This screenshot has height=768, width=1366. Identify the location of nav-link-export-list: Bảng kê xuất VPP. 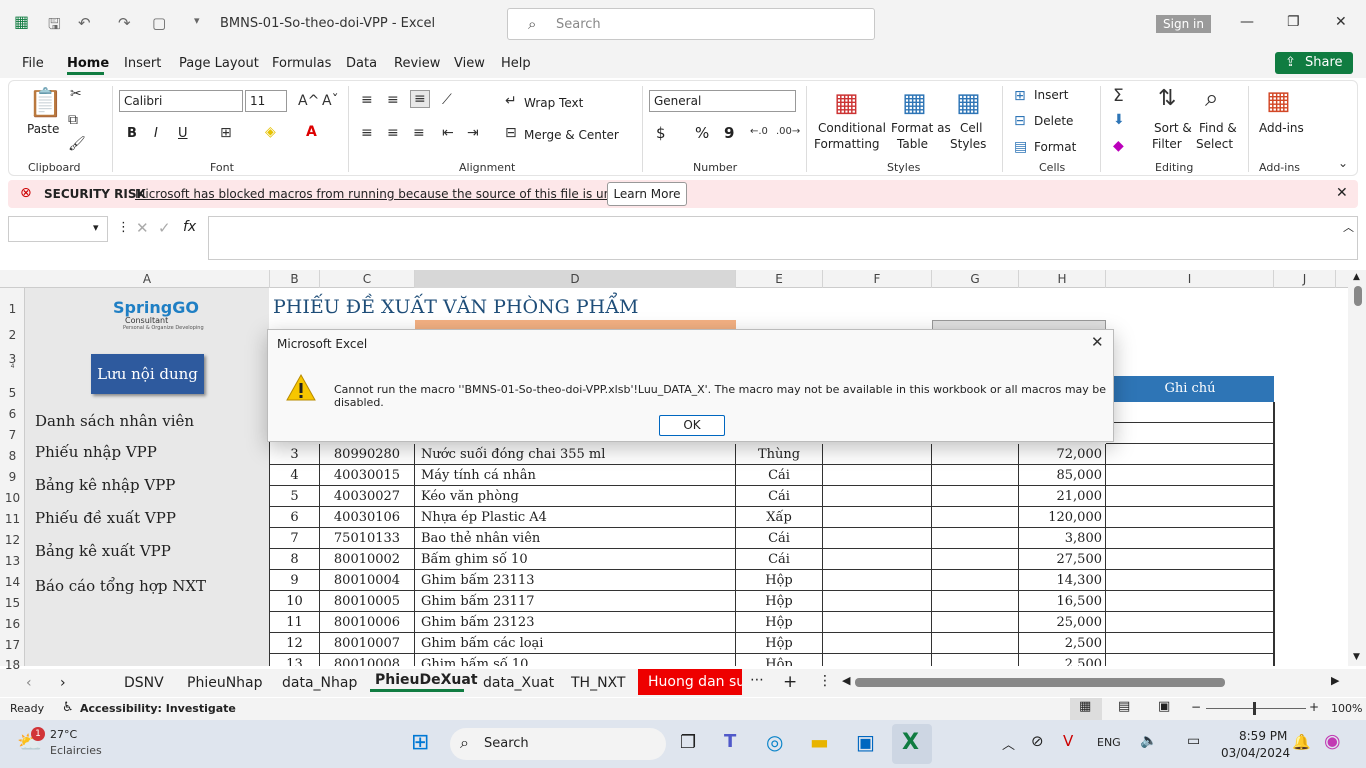
(103, 551).